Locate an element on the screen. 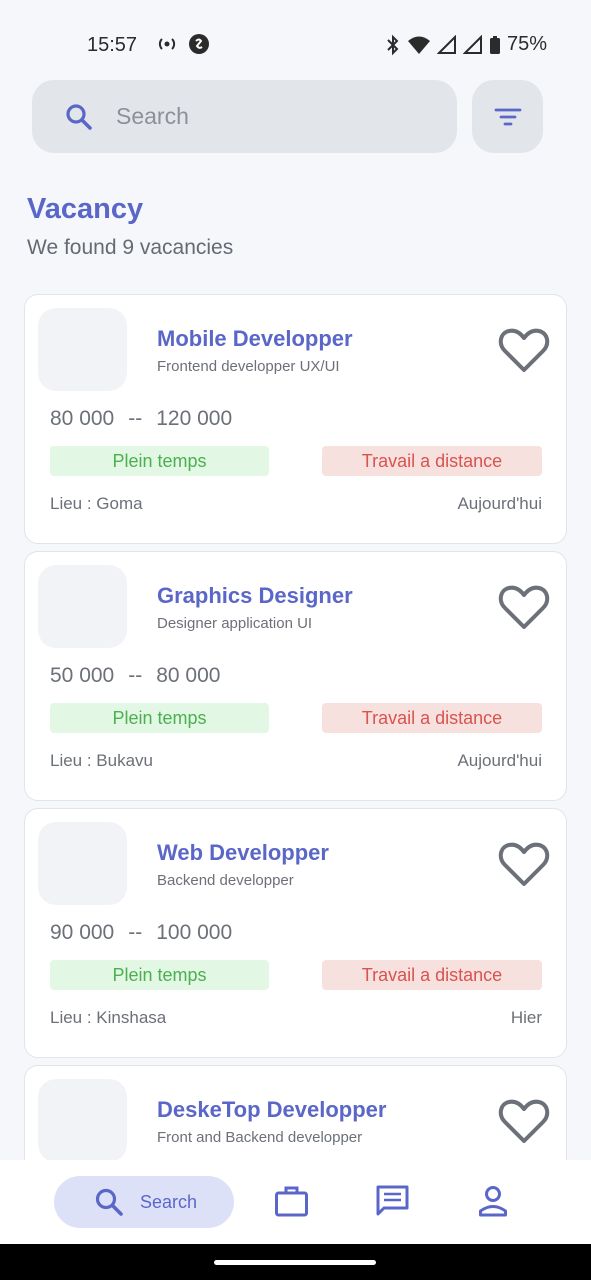  status-time: 15:57 is located at coordinates (112, 45).